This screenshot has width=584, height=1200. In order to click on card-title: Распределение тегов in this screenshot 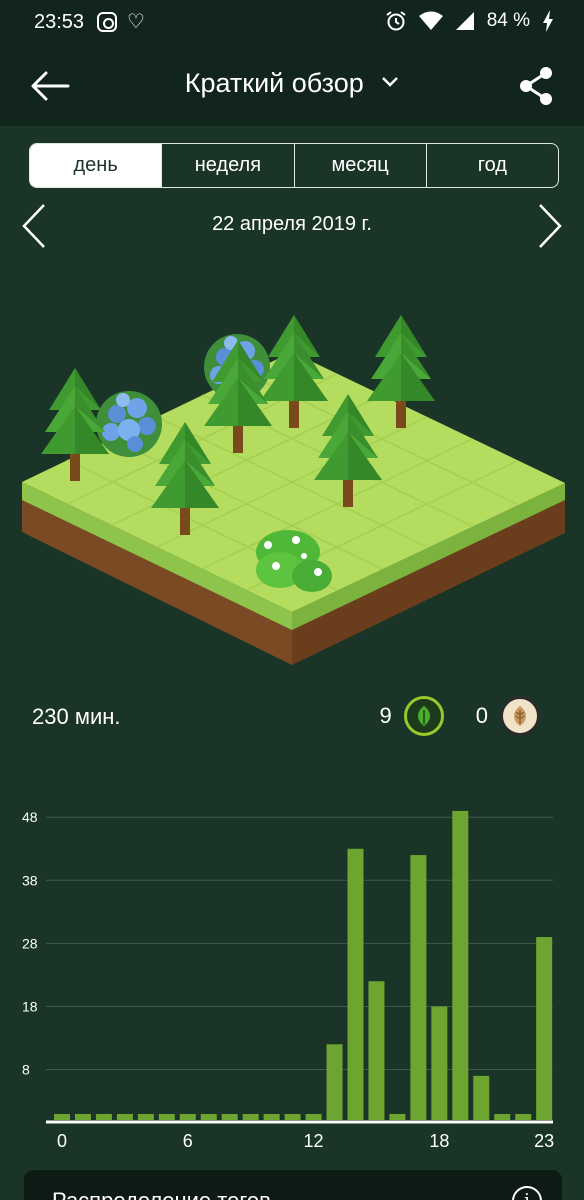, I will do `click(161, 1194)`.